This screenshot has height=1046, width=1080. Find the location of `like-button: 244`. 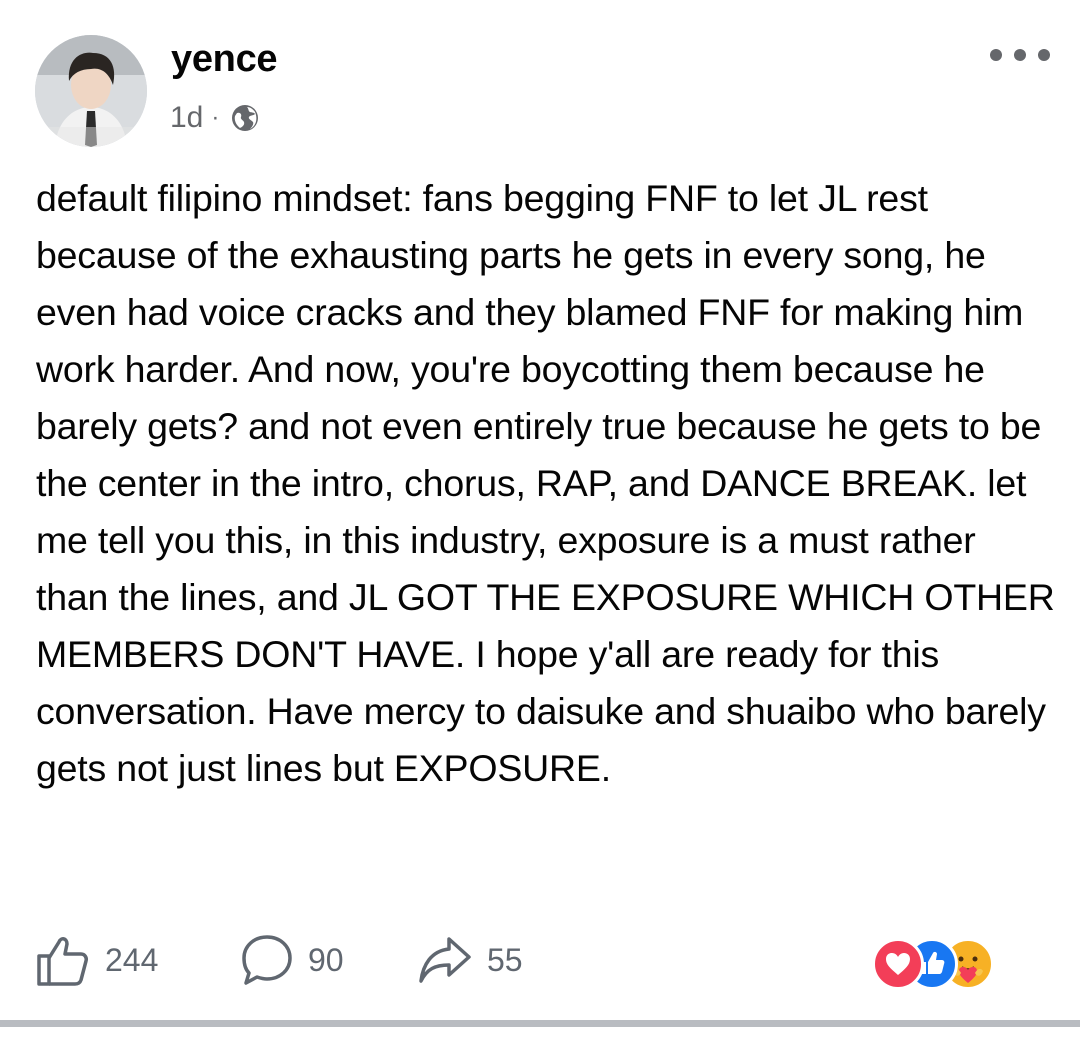

like-button: 244 is located at coordinates (96, 960).